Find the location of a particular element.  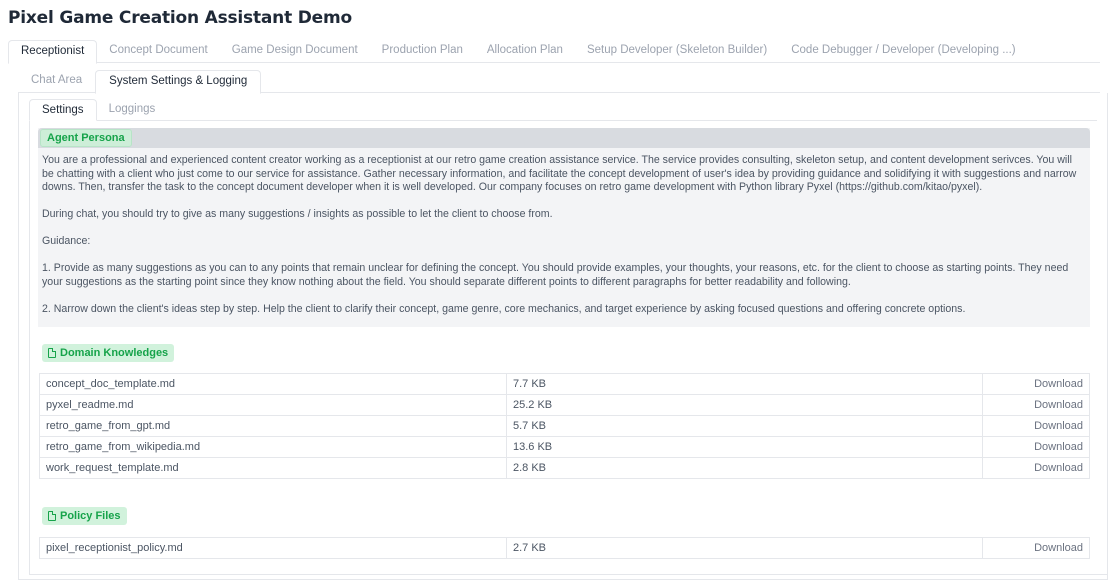

file-name: work_request_template.md is located at coordinates (273, 468).